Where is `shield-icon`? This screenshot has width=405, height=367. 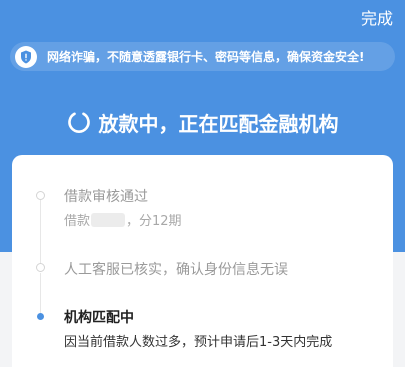 shield-icon is located at coordinates (26, 56).